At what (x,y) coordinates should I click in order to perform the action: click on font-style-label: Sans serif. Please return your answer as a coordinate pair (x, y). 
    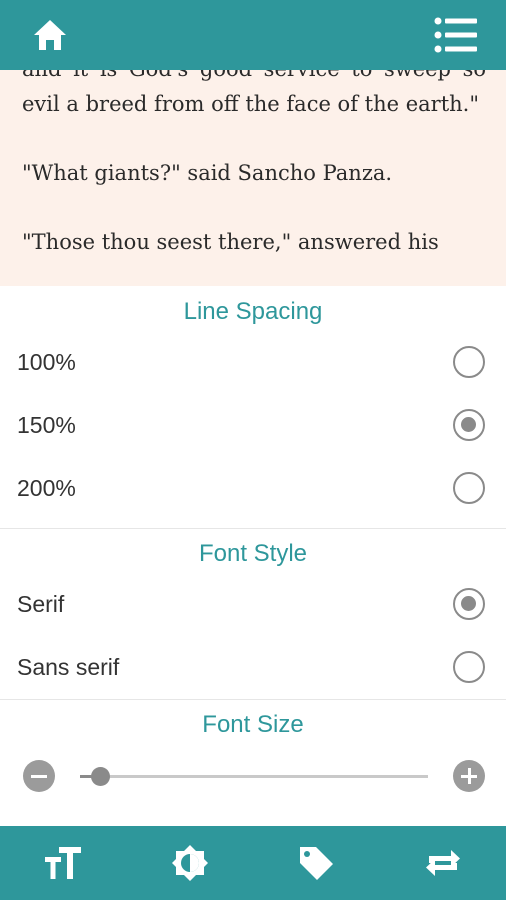
    Looking at the image, I should click on (68, 667).